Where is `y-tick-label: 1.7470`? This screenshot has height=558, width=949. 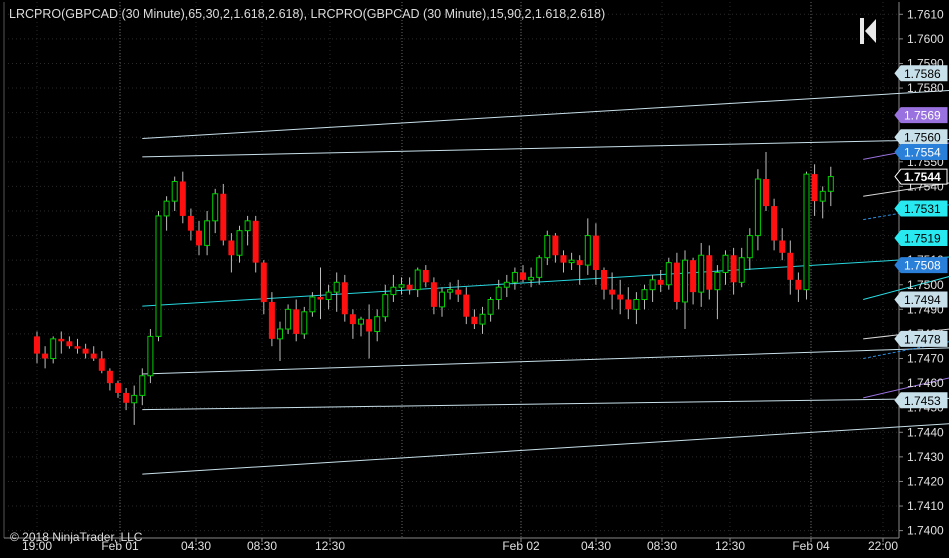 y-tick-label: 1.7470 is located at coordinates (925, 359).